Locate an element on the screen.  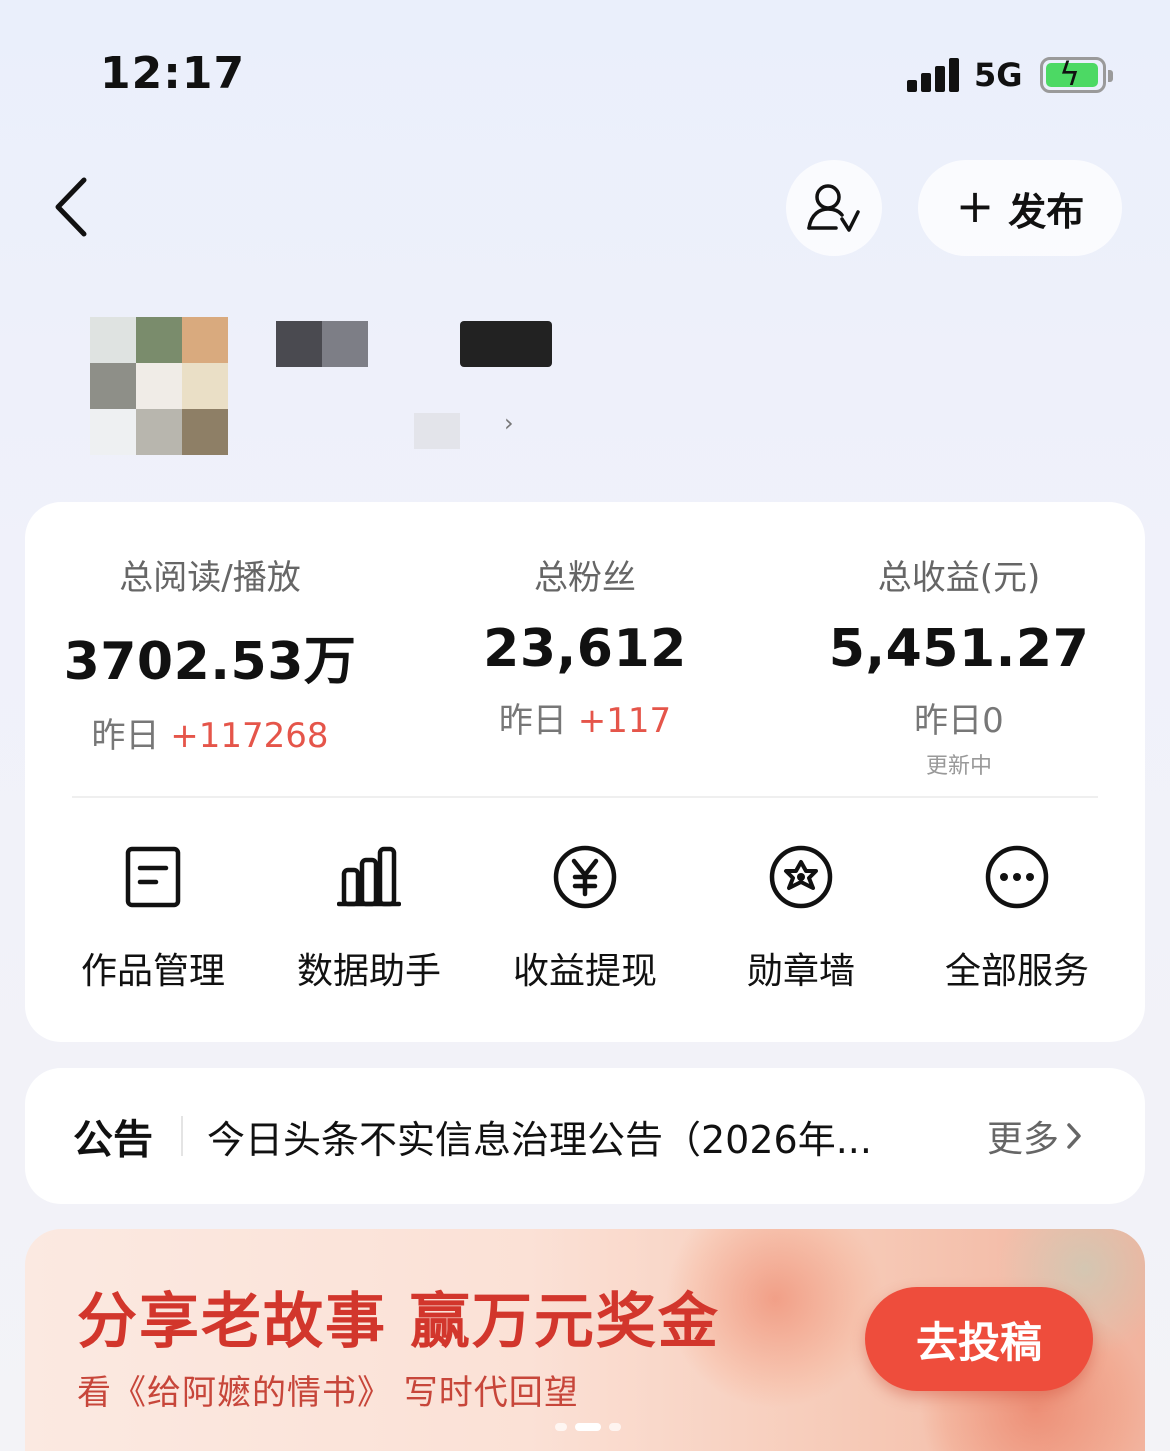
network-type: 5G is located at coordinates (998, 75).